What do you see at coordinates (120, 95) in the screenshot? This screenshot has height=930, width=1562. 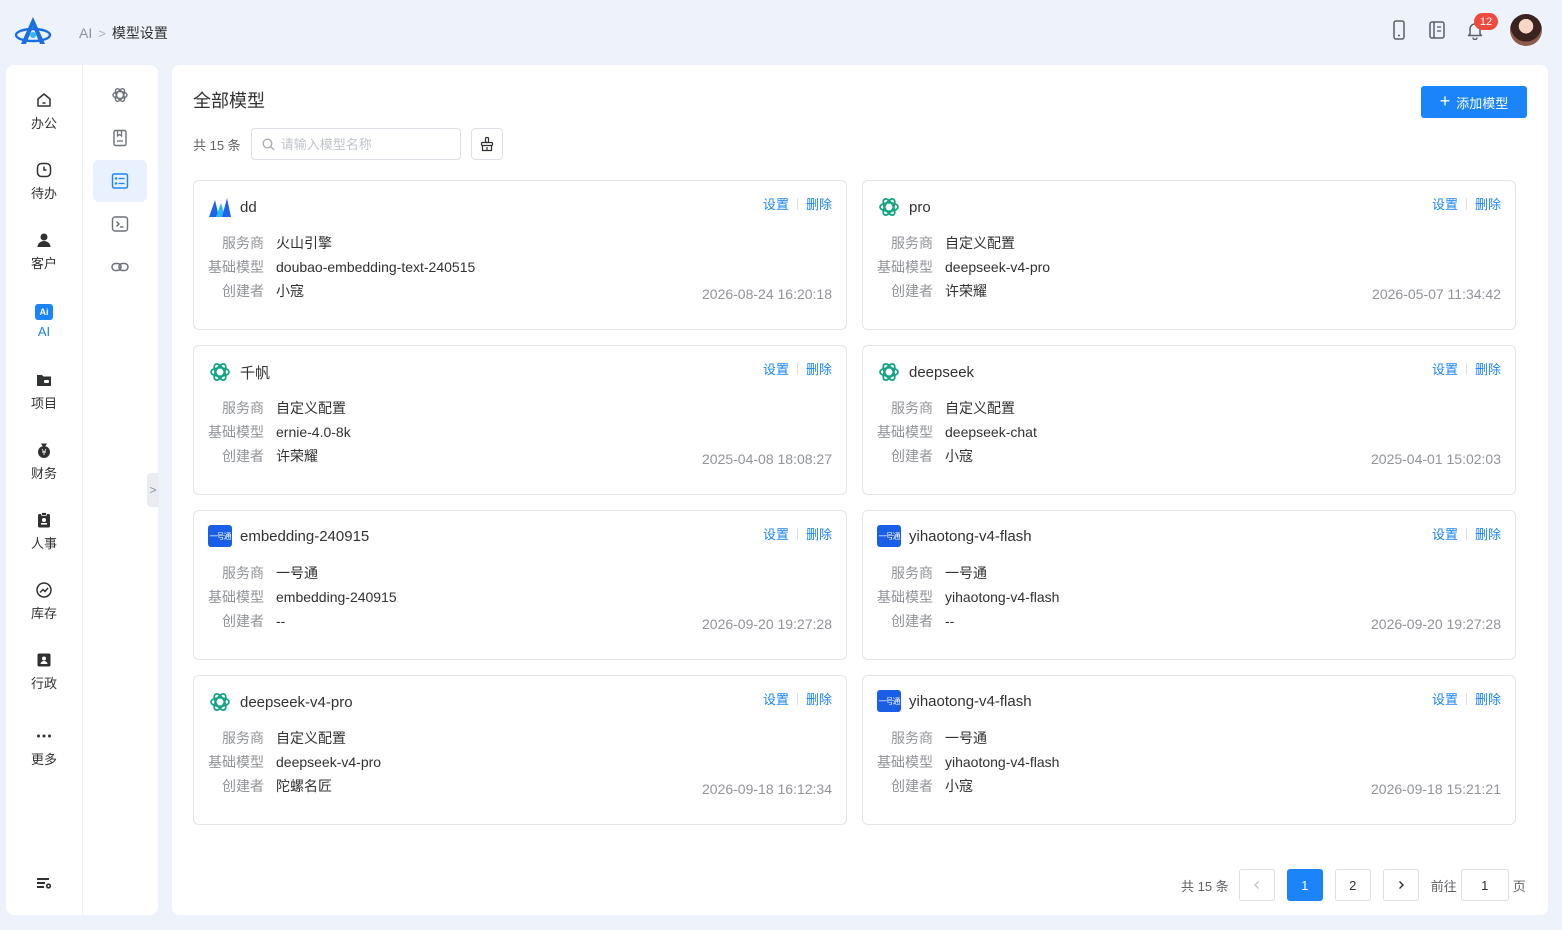 I see `subnav-chat` at bounding box center [120, 95].